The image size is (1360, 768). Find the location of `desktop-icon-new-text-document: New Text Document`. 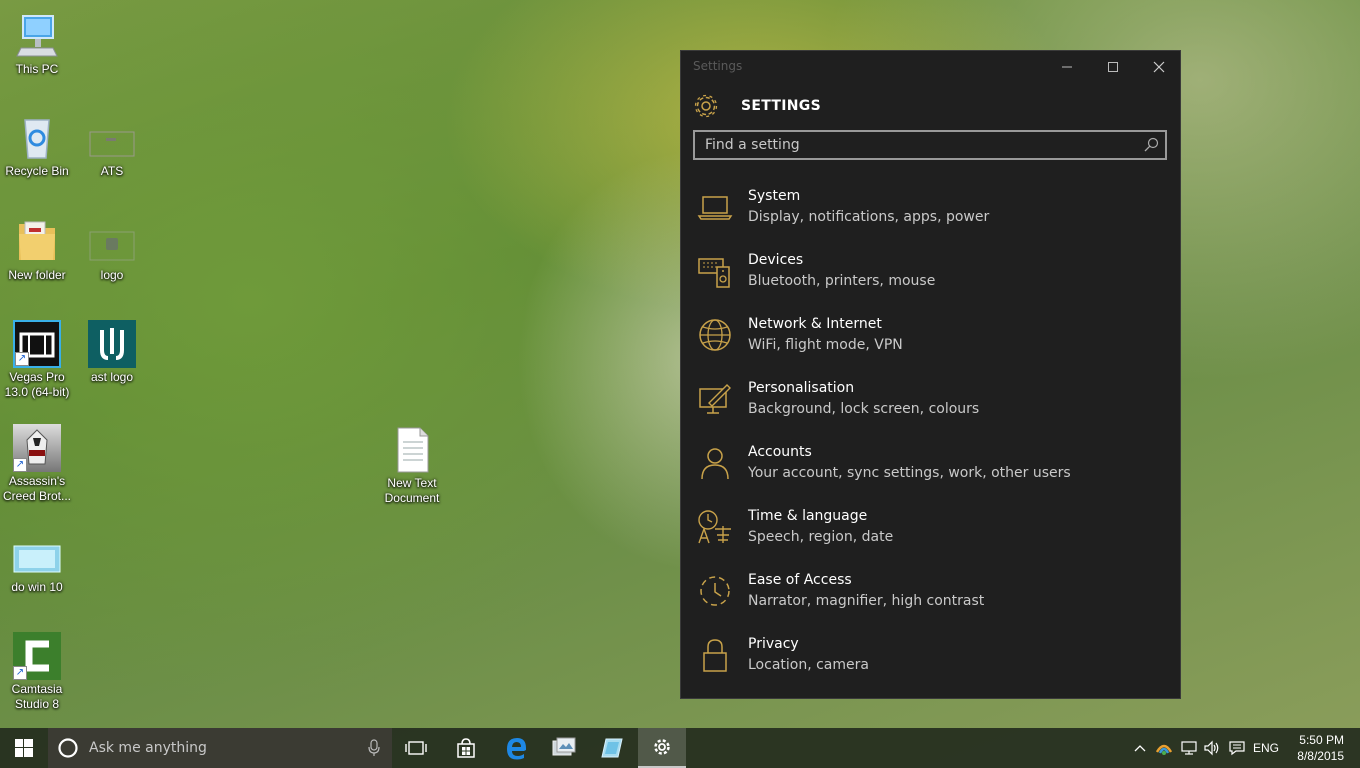

desktop-icon-new-text-document: New Text Document is located at coordinates (412, 466).